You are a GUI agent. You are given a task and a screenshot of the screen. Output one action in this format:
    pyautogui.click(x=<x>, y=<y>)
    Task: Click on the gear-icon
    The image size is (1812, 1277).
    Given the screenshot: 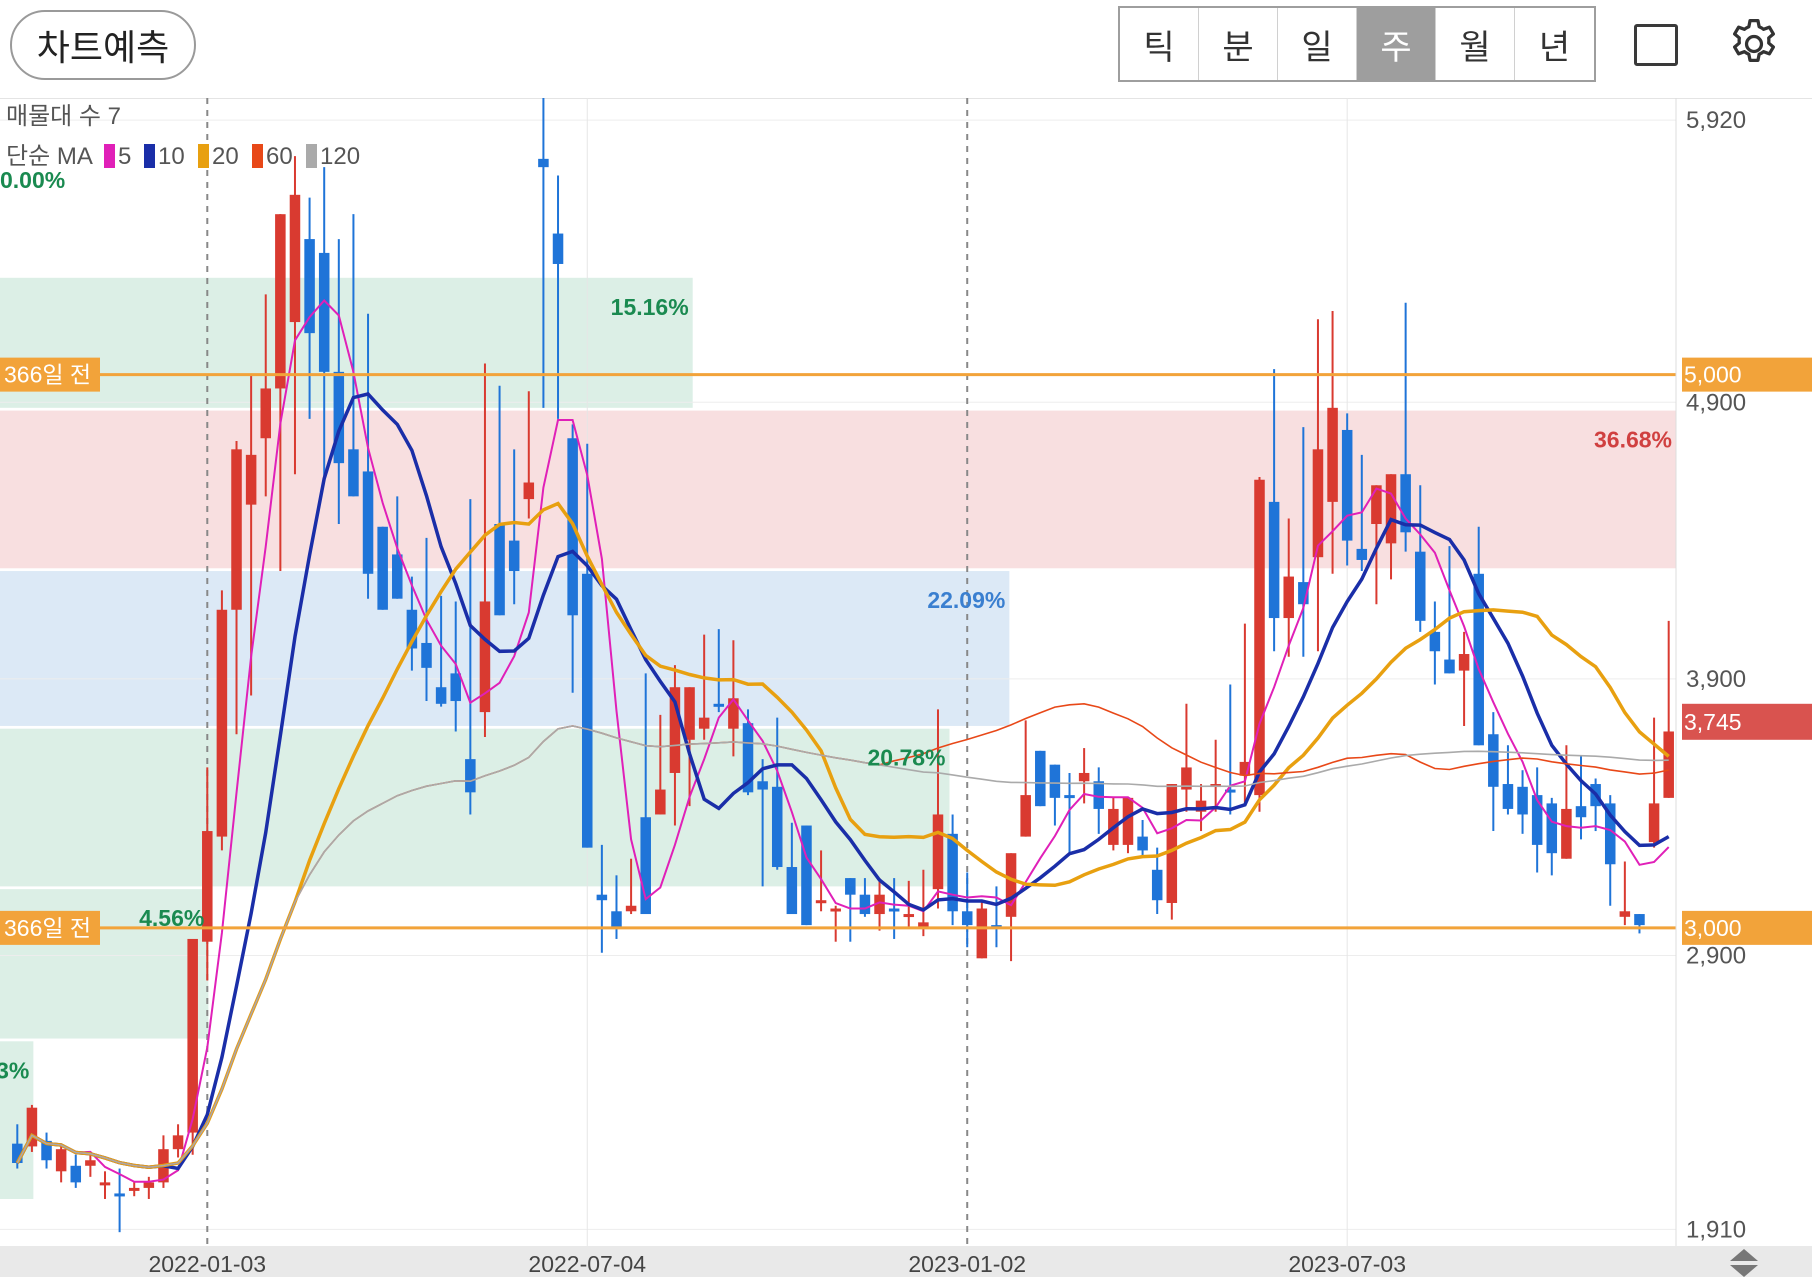 What is the action you would take?
    pyautogui.click(x=1754, y=44)
    